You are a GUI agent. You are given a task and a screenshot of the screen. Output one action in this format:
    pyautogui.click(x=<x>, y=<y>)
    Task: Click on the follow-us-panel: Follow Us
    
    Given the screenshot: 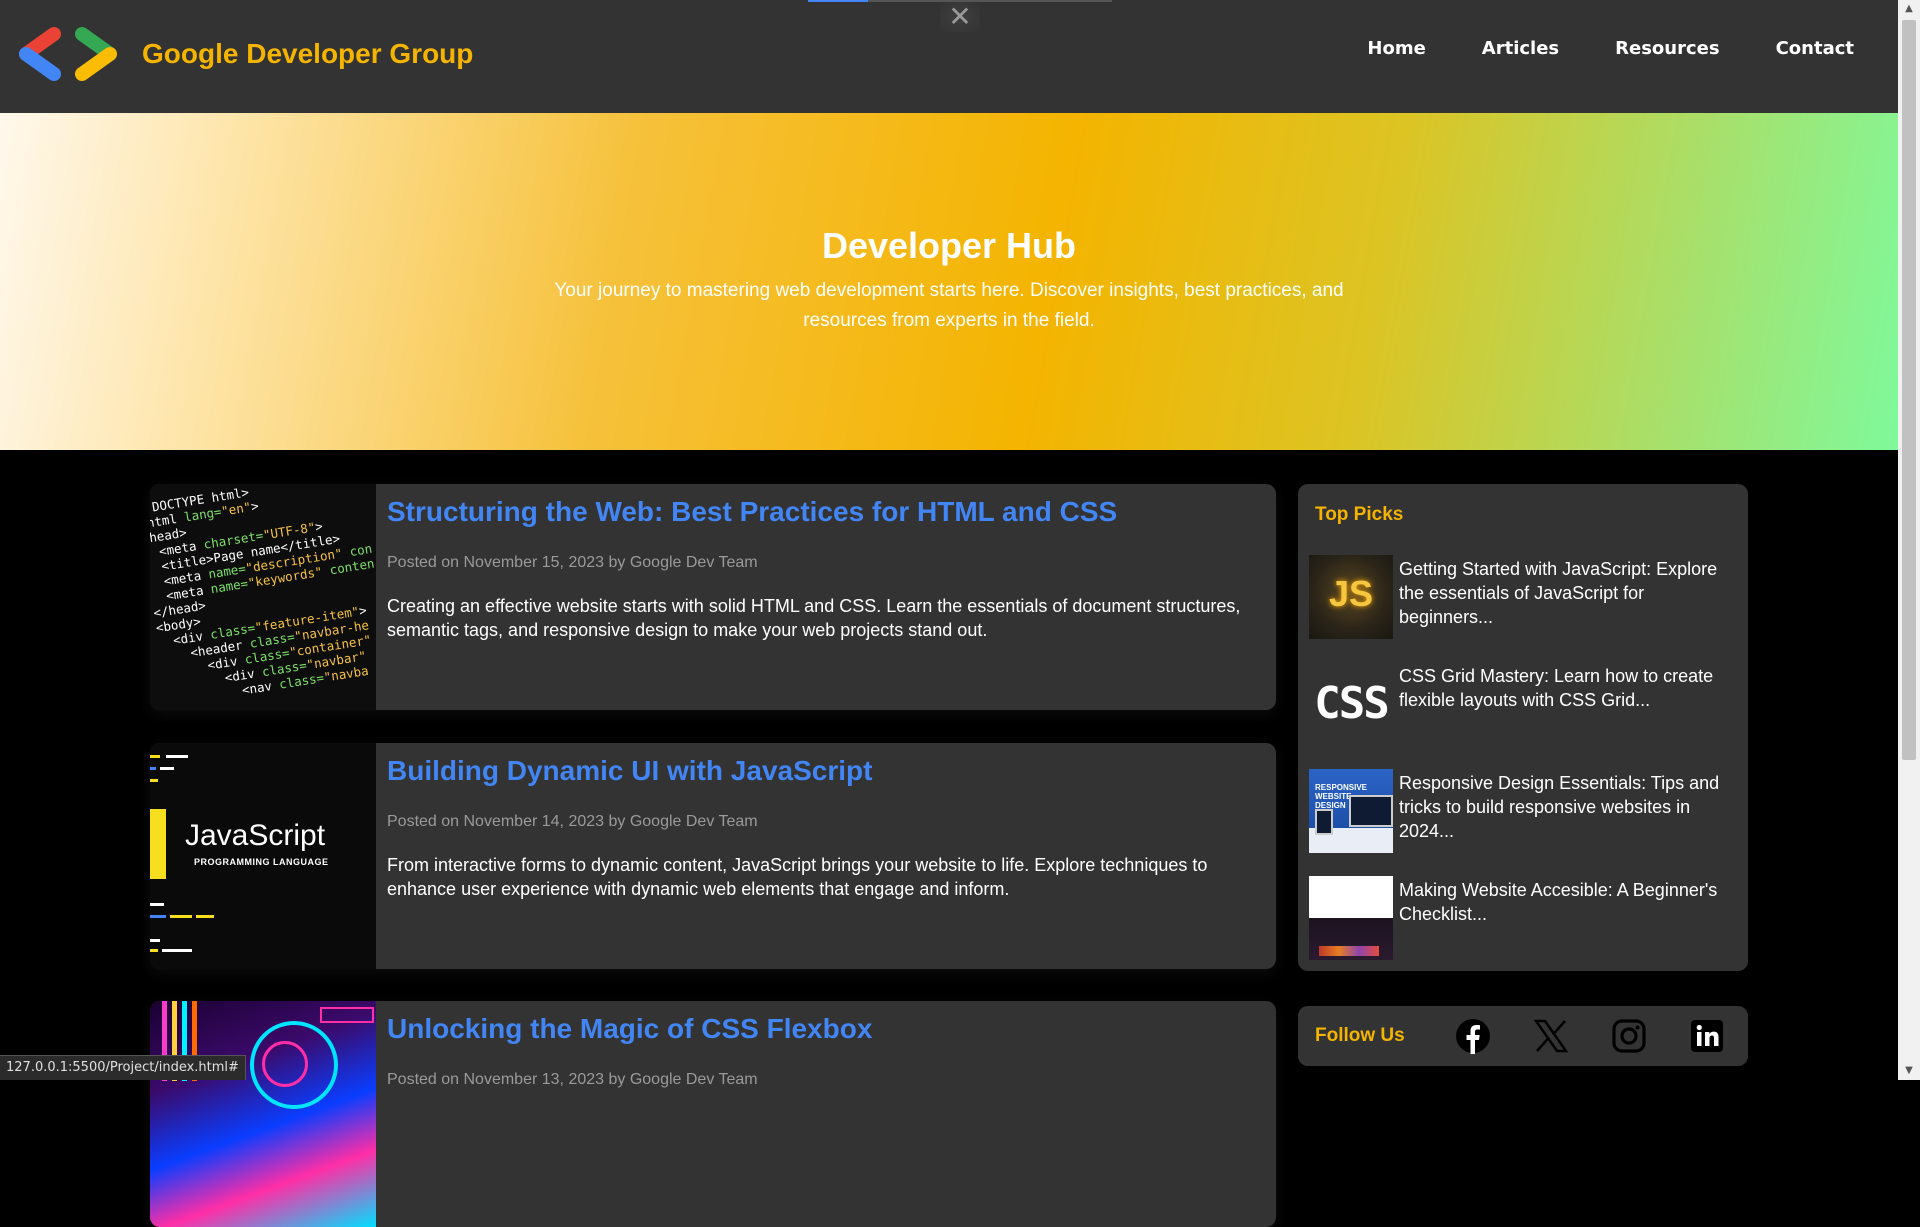 What is the action you would take?
    pyautogui.click(x=1523, y=1036)
    